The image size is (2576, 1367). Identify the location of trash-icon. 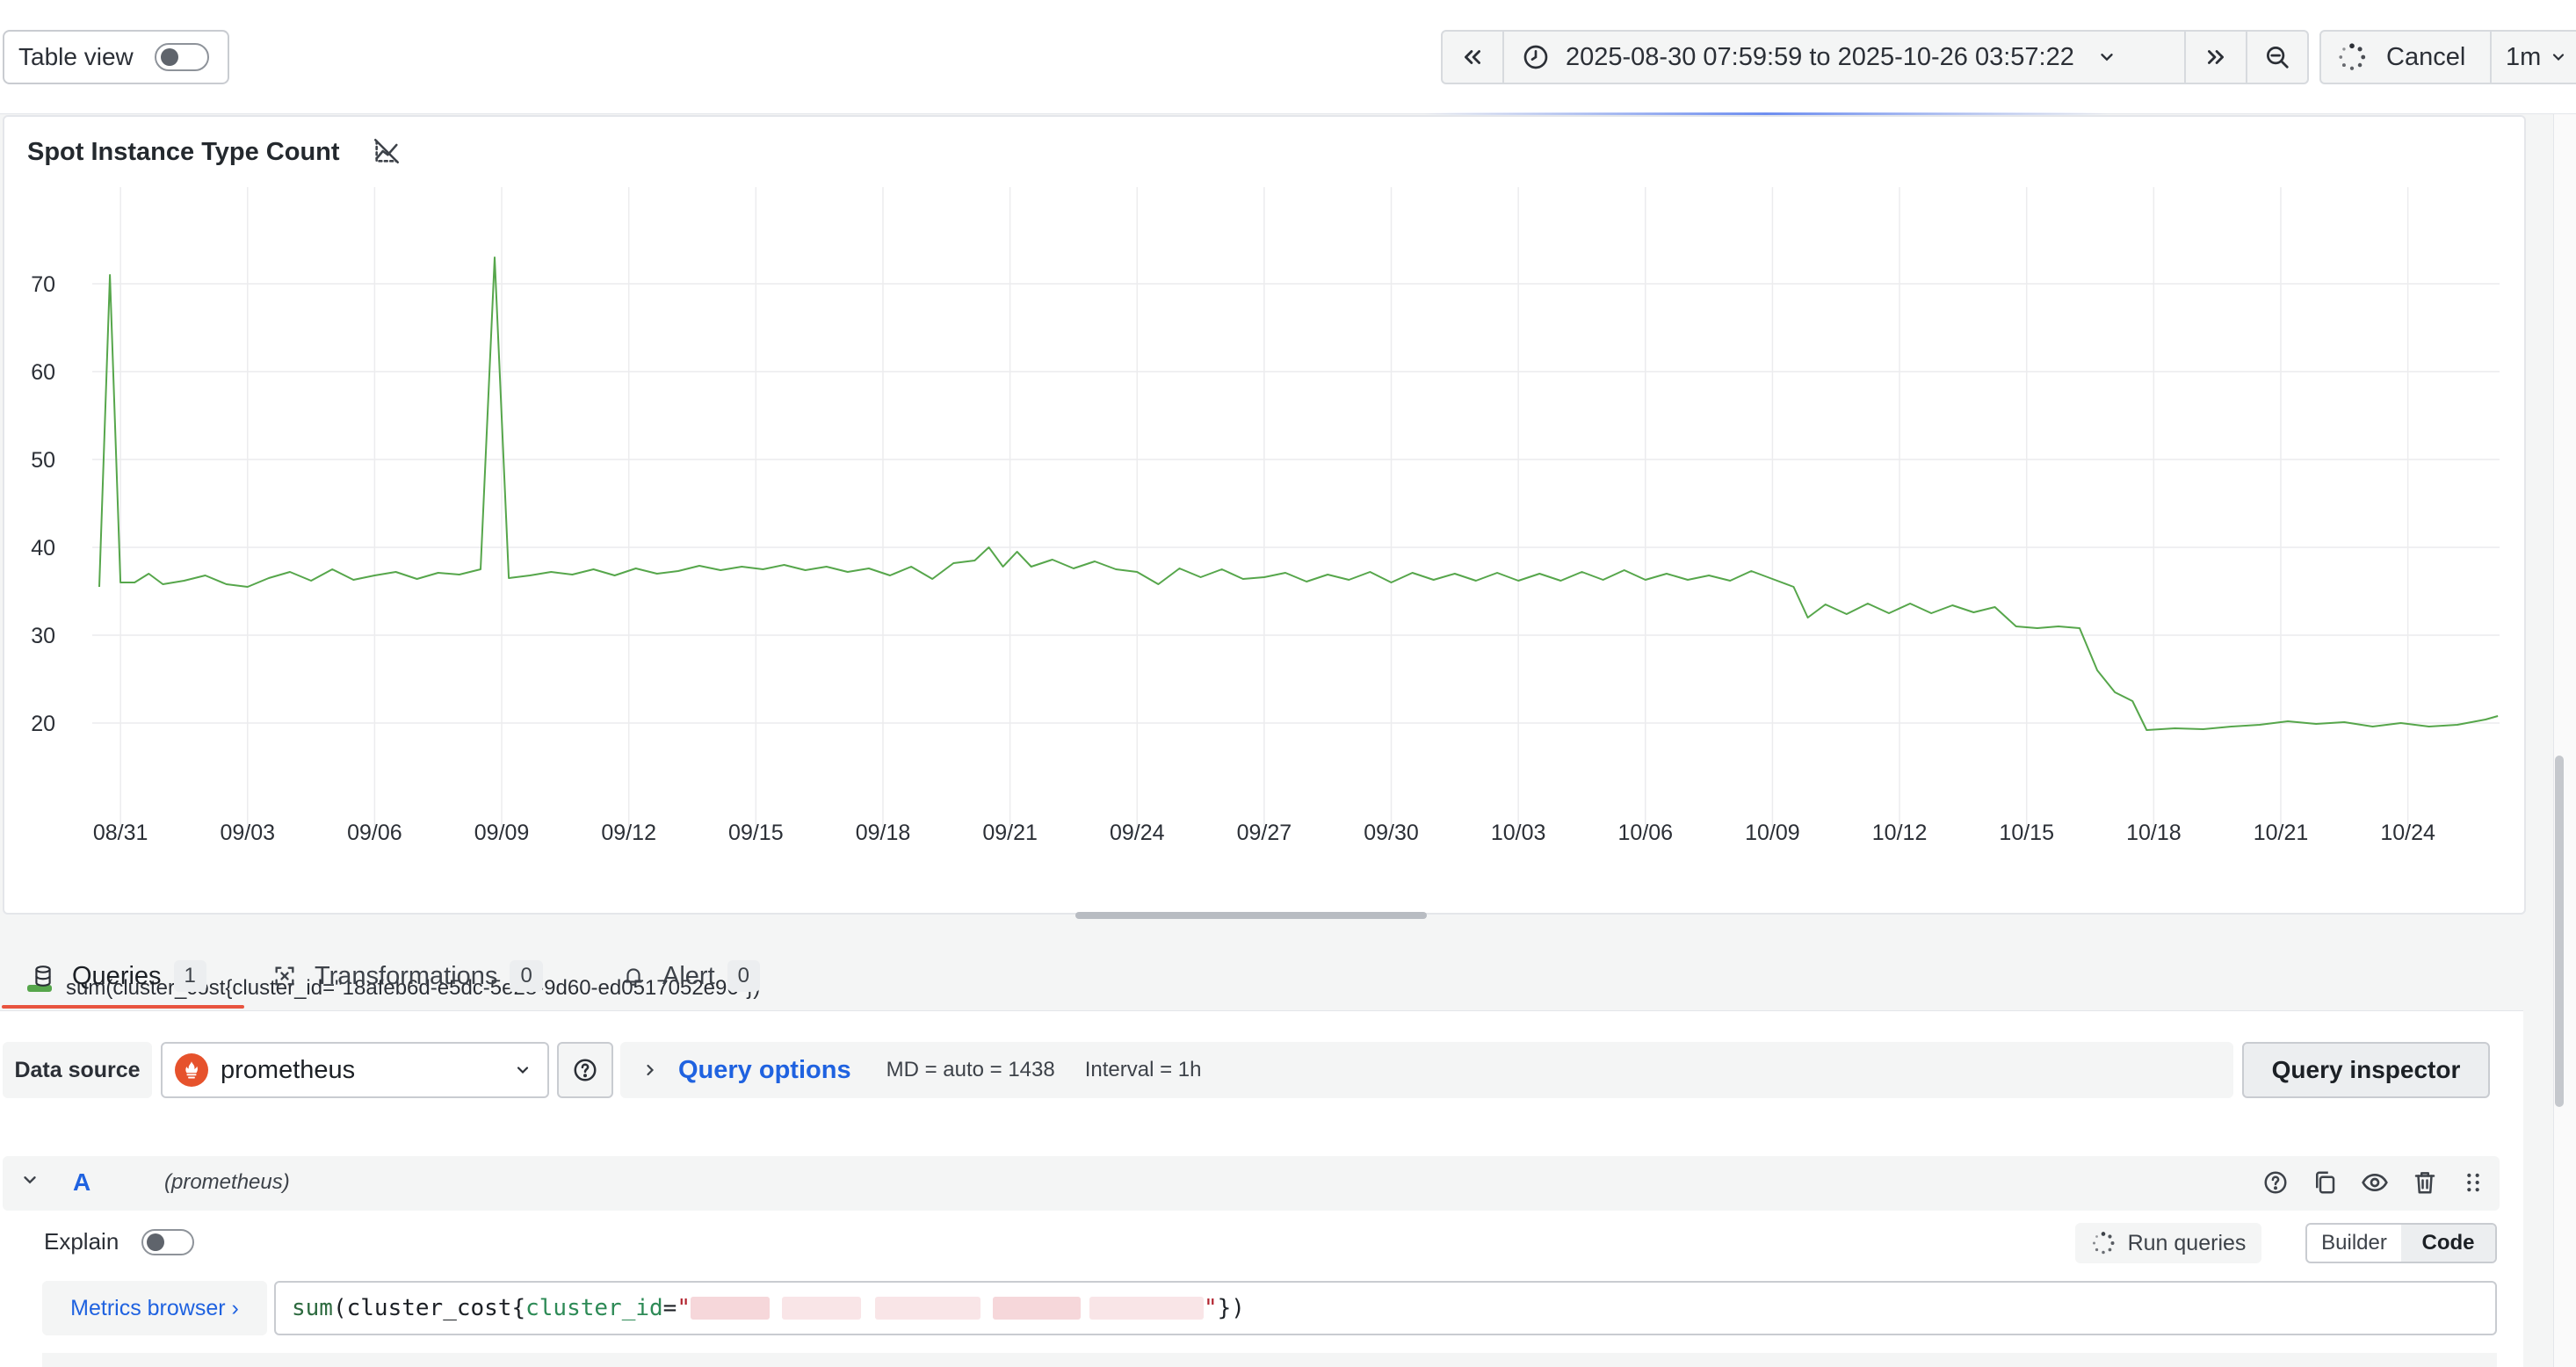
(2425, 1183).